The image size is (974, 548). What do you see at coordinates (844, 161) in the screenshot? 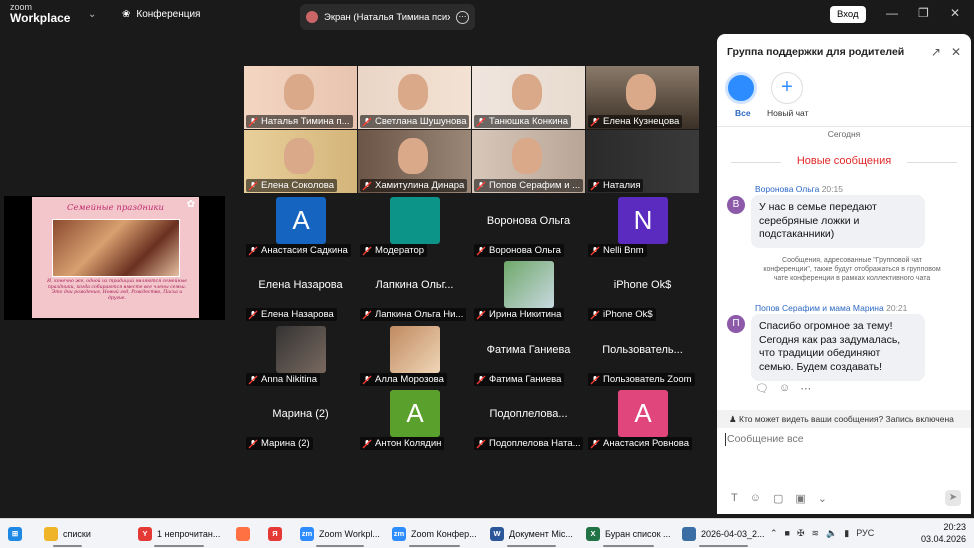
I see `new-messages-divider: Новые сообщения` at bounding box center [844, 161].